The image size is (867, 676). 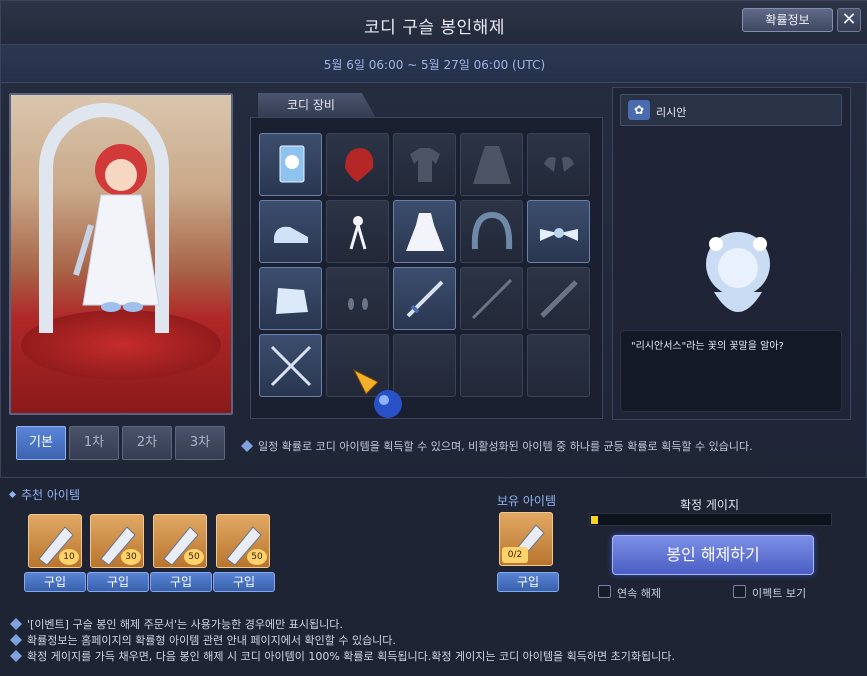 I want to click on mouse-cursor-icon, so click(x=377, y=393).